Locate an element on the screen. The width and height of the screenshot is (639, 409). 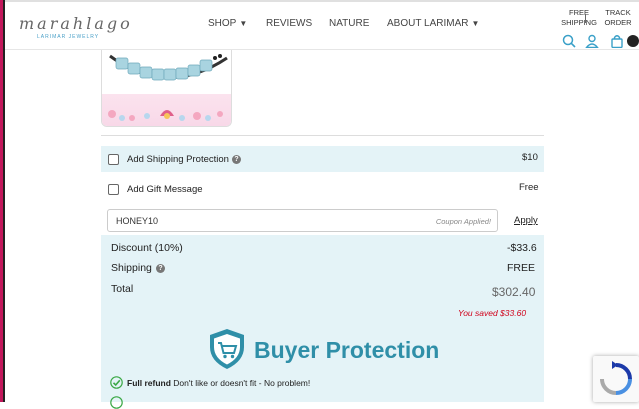
site-logo: marahlago LARIMAR JEWELRY is located at coordinates (78, 28).